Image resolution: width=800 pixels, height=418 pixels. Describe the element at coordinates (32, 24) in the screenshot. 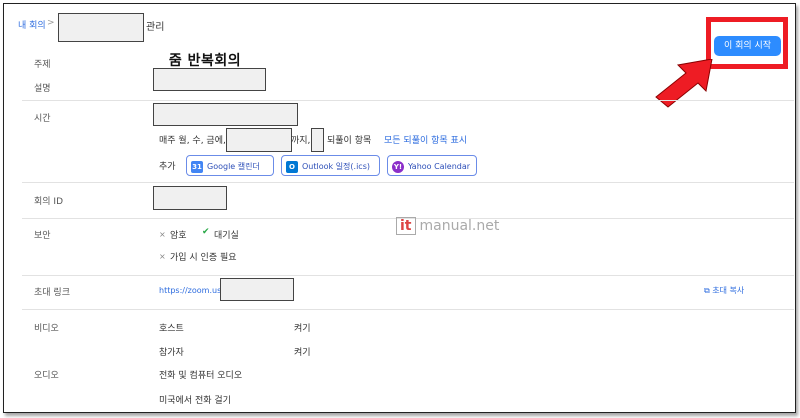

I see `breadcrumb-my-meetings: 내 회의` at that location.